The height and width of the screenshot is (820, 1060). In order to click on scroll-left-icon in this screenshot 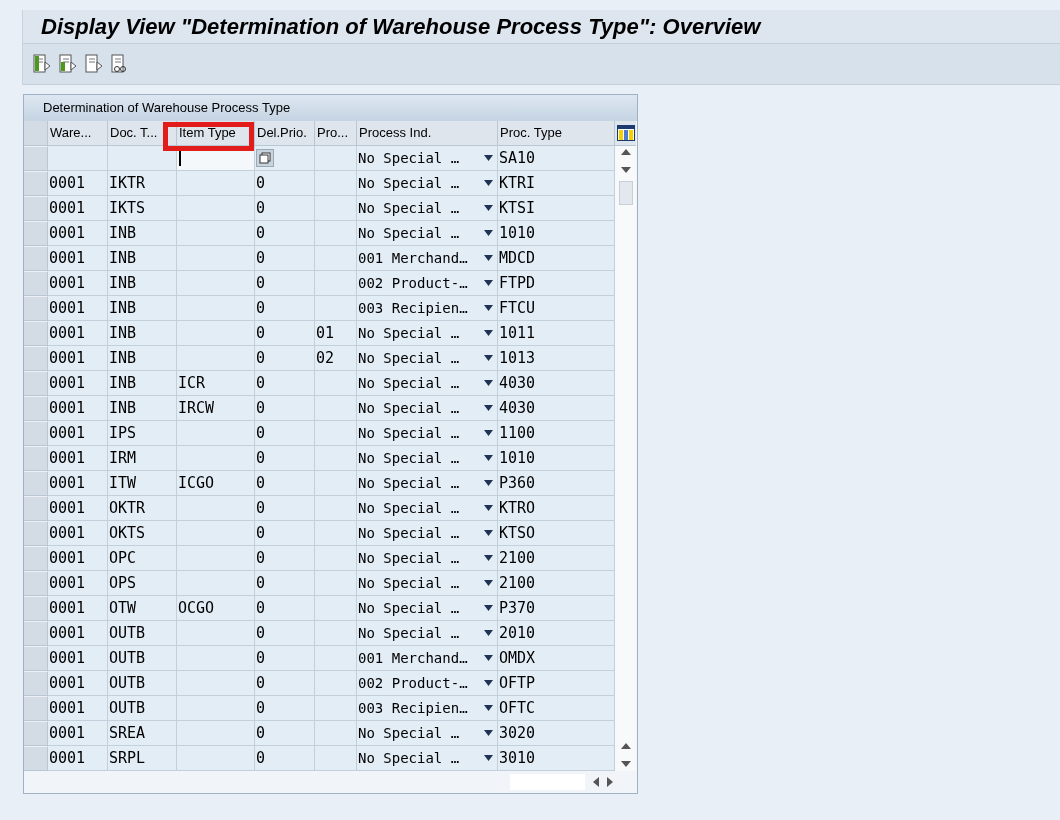, I will do `click(596, 782)`.